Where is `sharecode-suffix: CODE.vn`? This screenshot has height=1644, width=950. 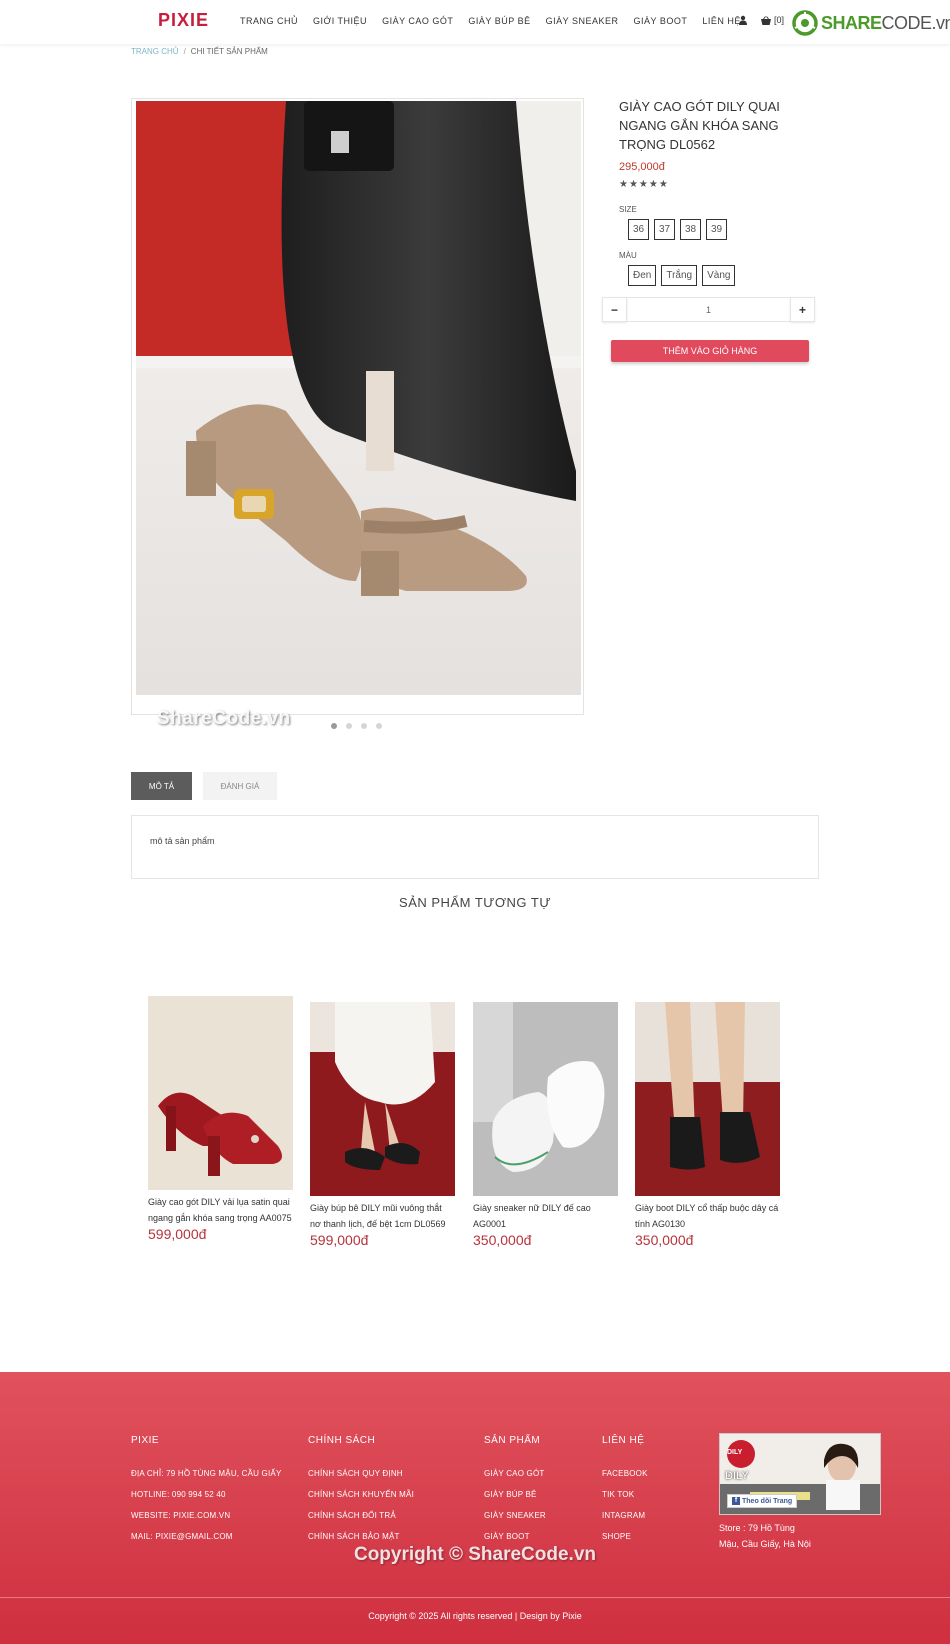
sharecode-suffix: CODE.vn is located at coordinates (915, 22).